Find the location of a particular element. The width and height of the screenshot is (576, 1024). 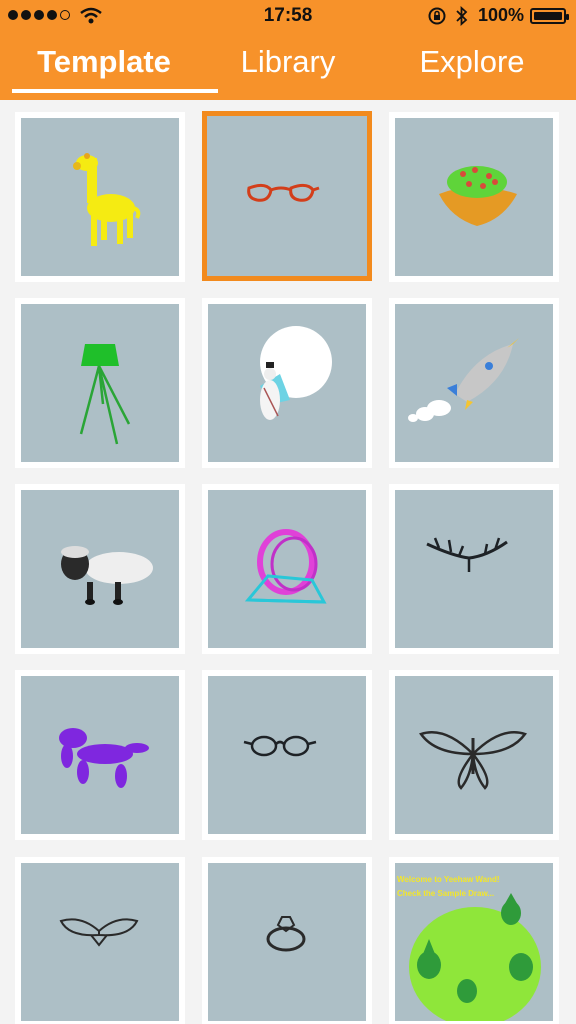

template-diamond-ring is located at coordinates (287, 940).